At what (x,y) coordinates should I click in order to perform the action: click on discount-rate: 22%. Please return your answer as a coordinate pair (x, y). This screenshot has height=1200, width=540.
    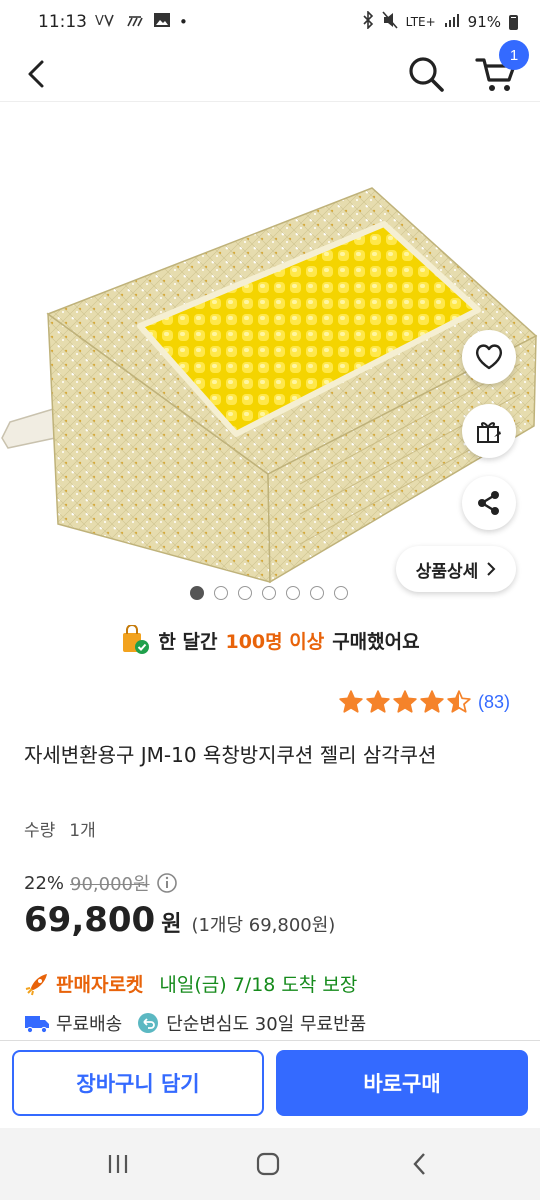
    Looking at the image, I should click on (44, 883).